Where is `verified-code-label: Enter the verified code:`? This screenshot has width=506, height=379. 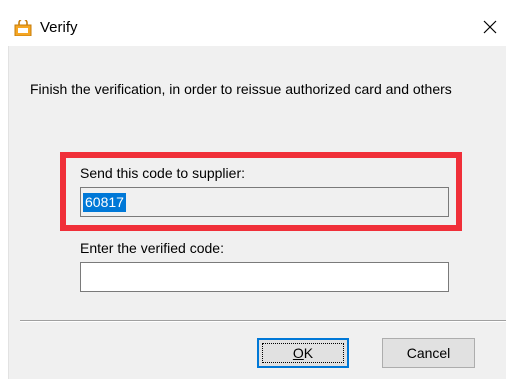 verified-code-label: Enter the verified code: is located at coordinates (152, 248).